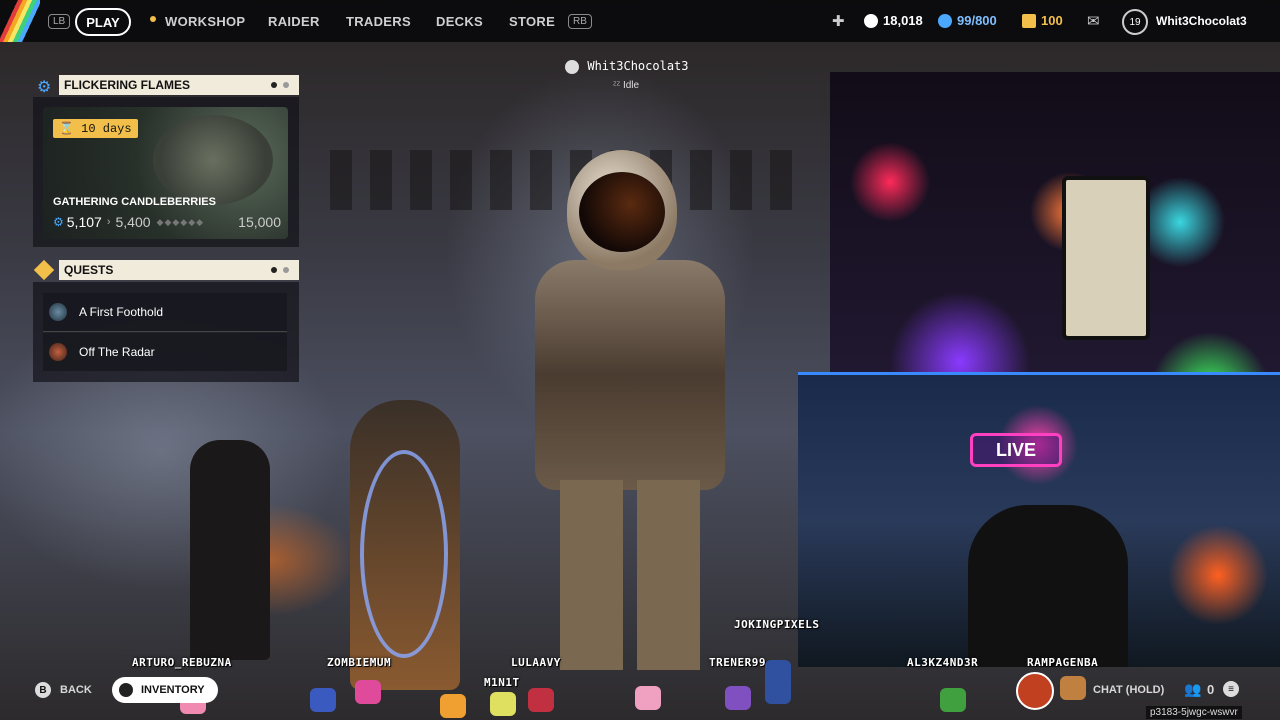 The height and width of the screenshot is (720, 1280). I want to click on background-figure, so click(230, 550).